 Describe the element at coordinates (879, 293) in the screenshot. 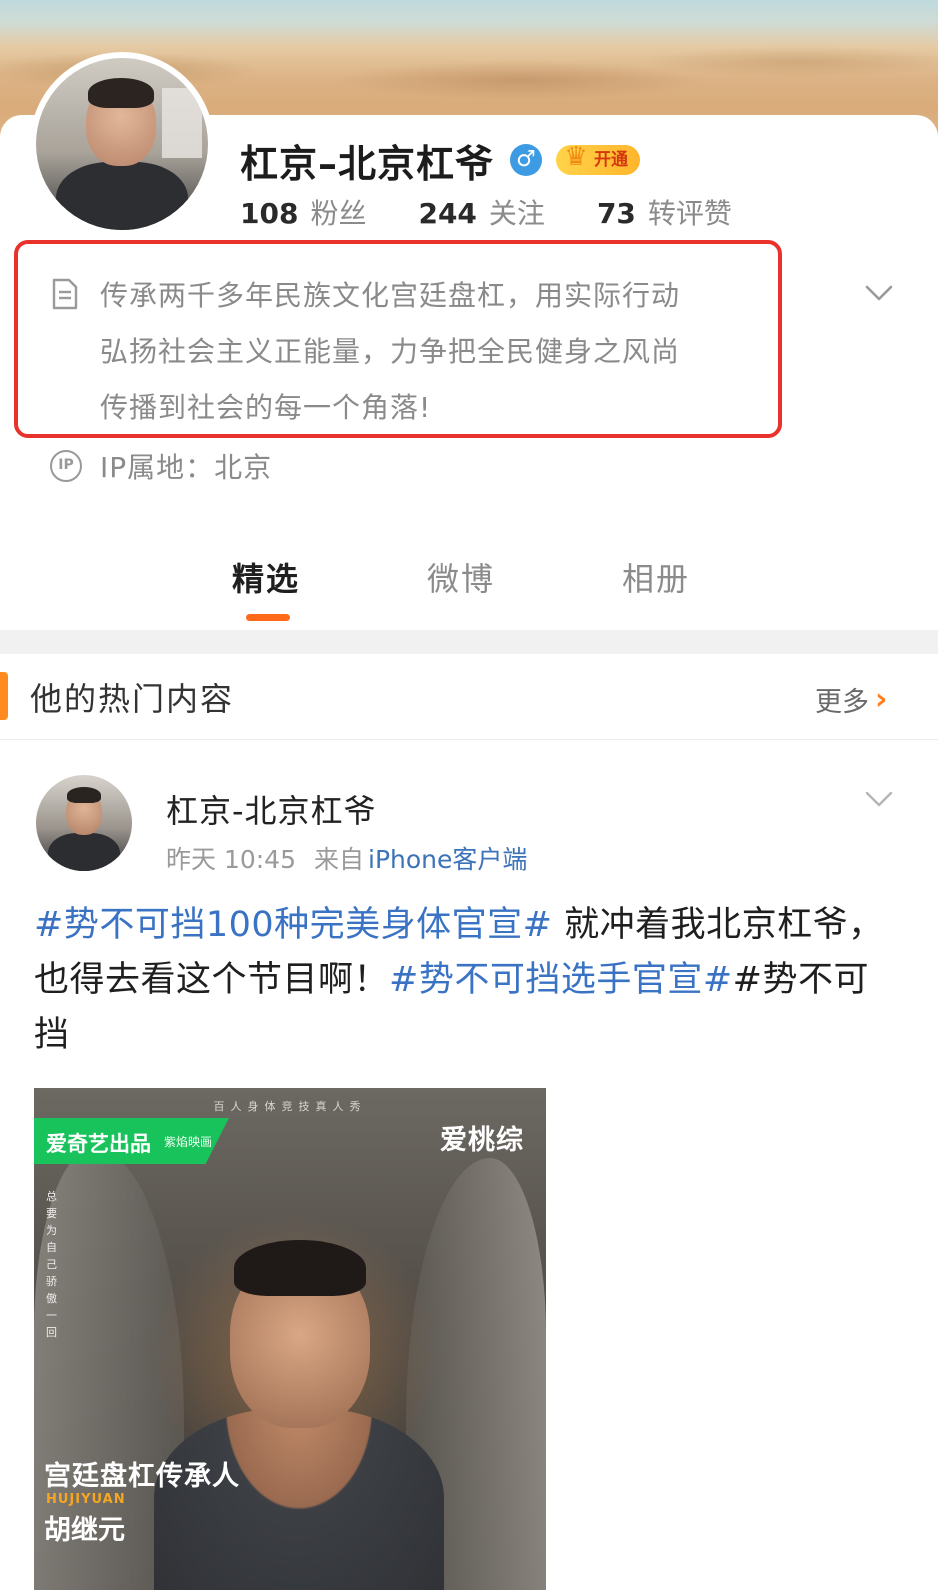

I see `expand-chevron-icon` at that location.